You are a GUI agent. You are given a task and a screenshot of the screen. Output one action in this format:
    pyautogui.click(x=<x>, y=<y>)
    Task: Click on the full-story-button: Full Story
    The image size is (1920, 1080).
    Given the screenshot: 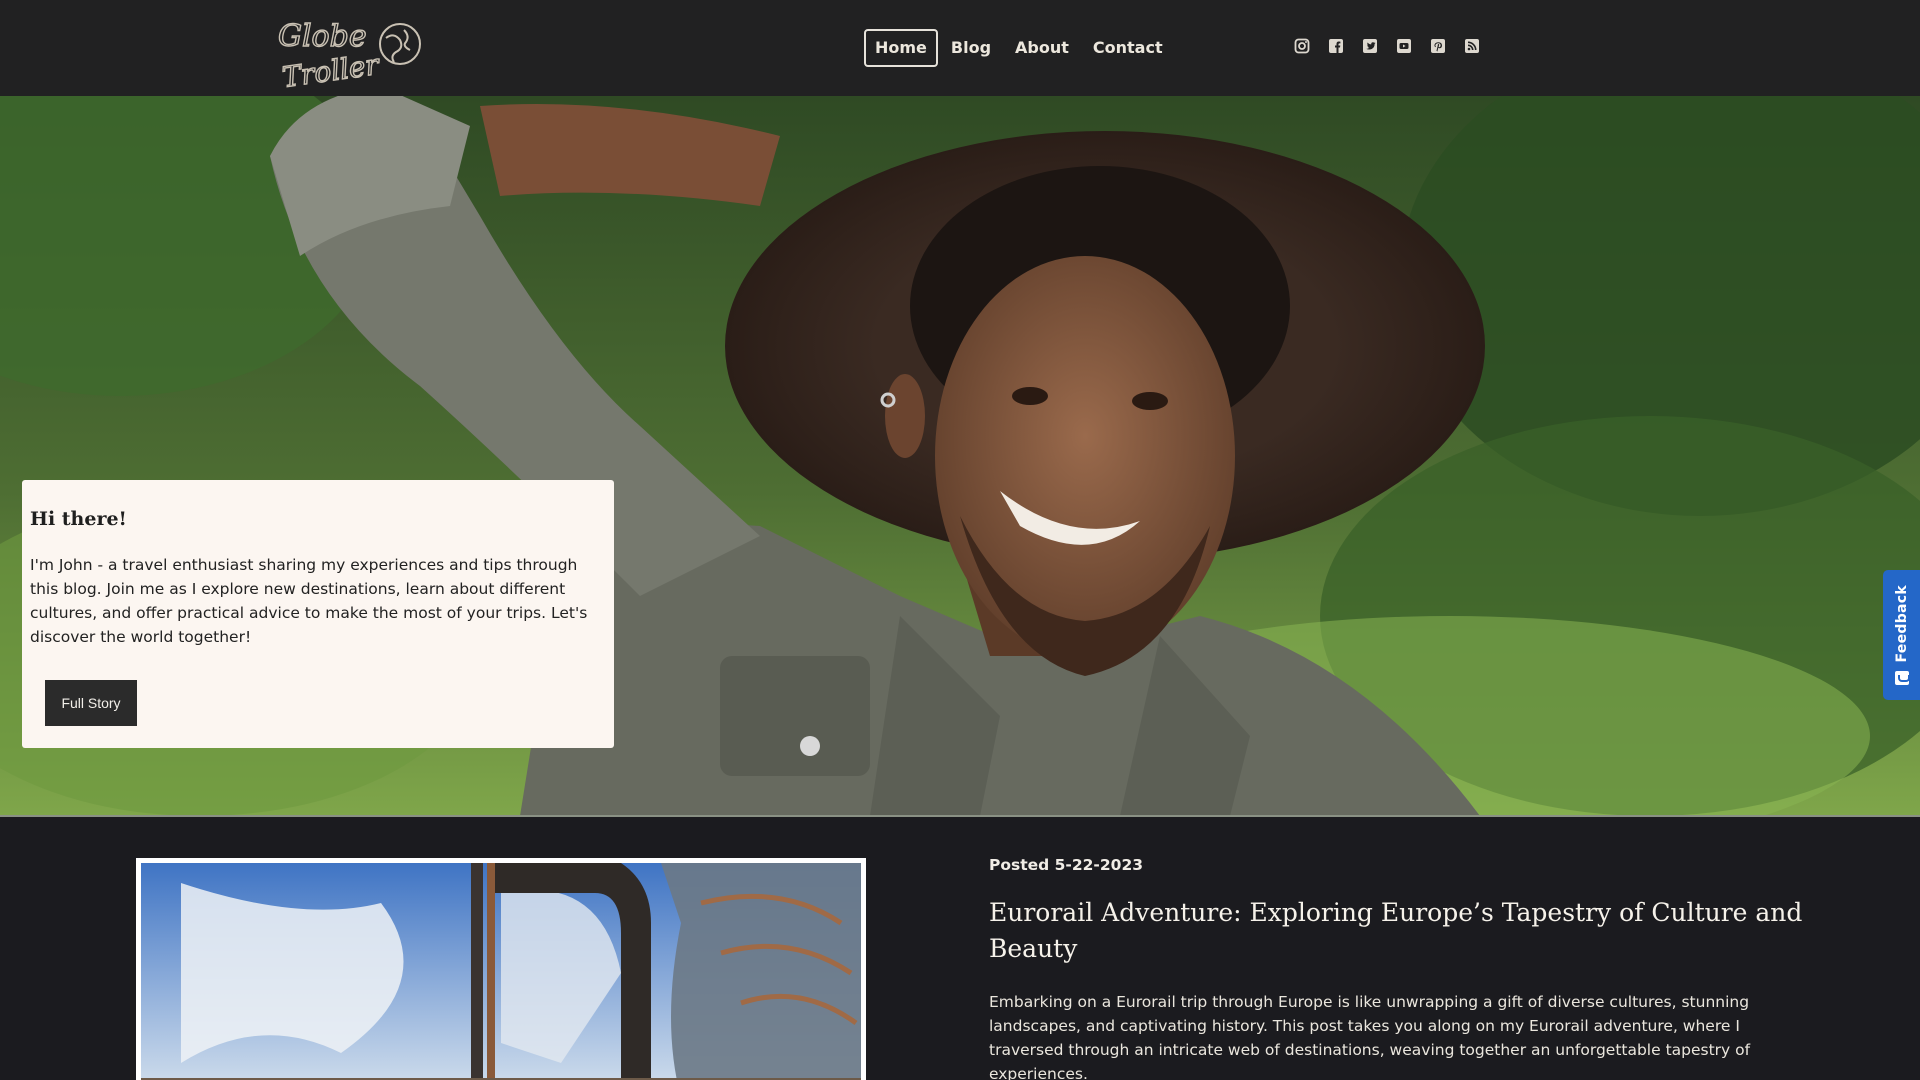 What is the action you would take?
    pyautogui.click(x=91, y=703)
    